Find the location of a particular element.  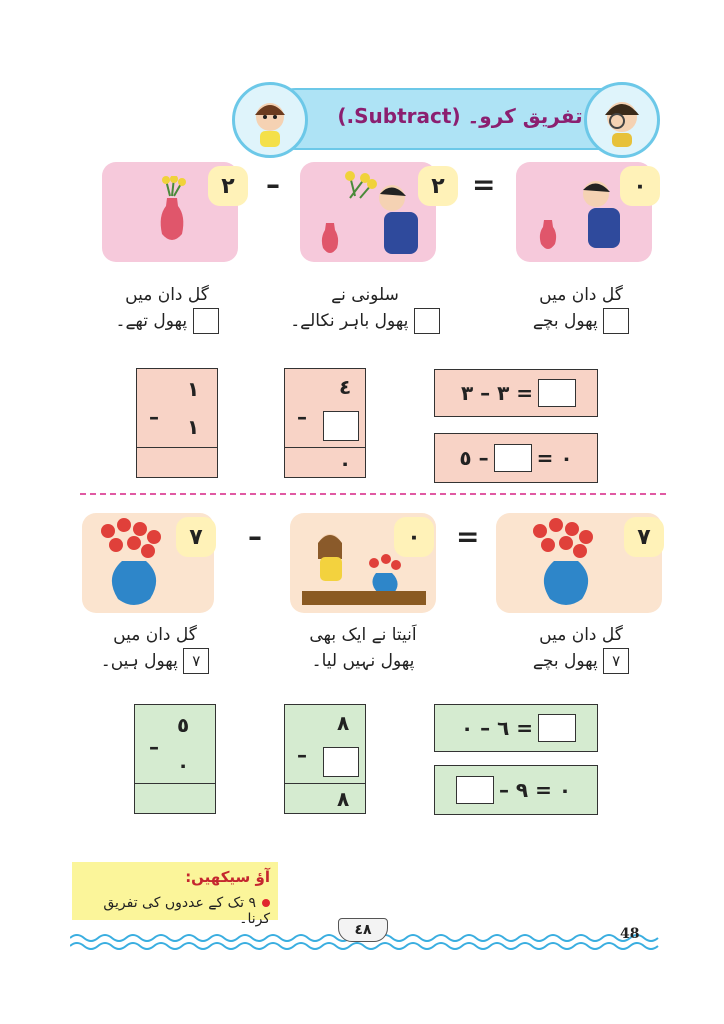

caption-none-taken: اَنیتا نے ایک بھی پھول نہیں لیا۔ is located at coordinates (363, 648).